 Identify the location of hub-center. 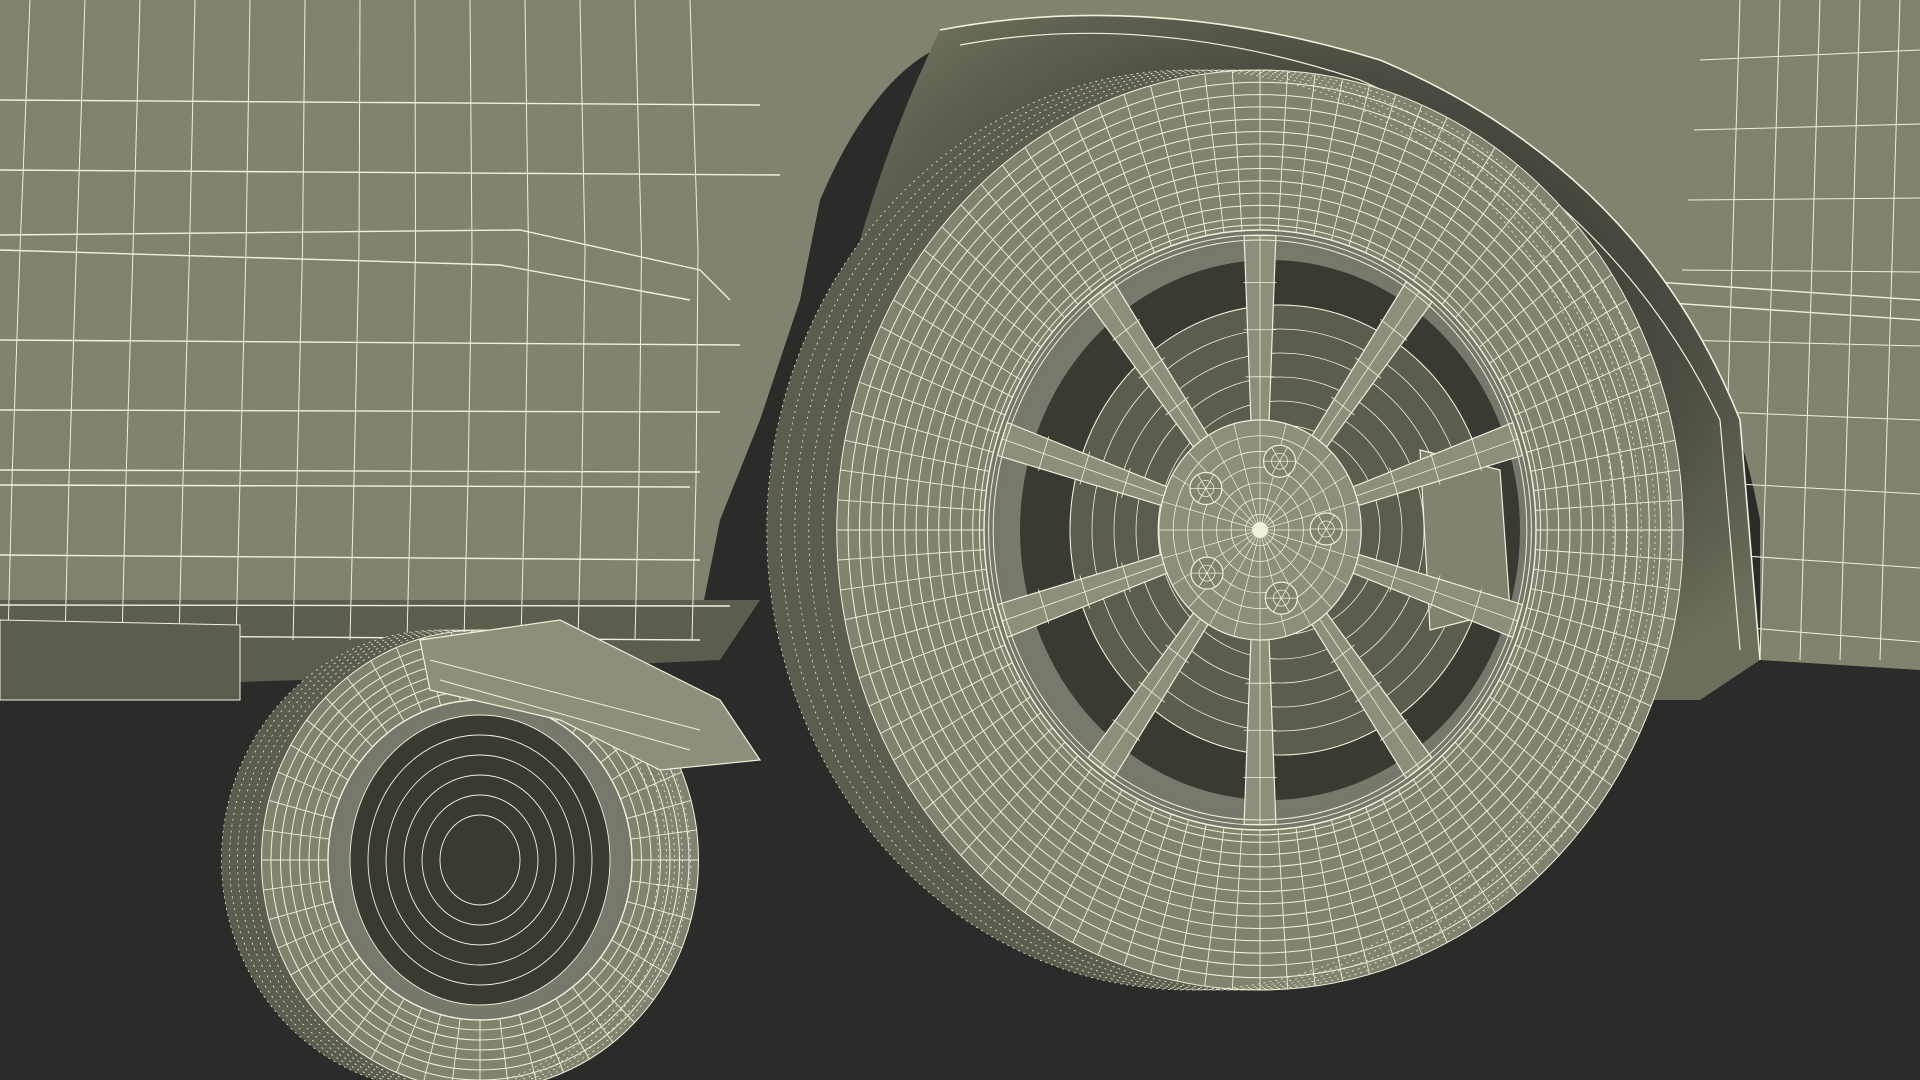
(1260, 530).